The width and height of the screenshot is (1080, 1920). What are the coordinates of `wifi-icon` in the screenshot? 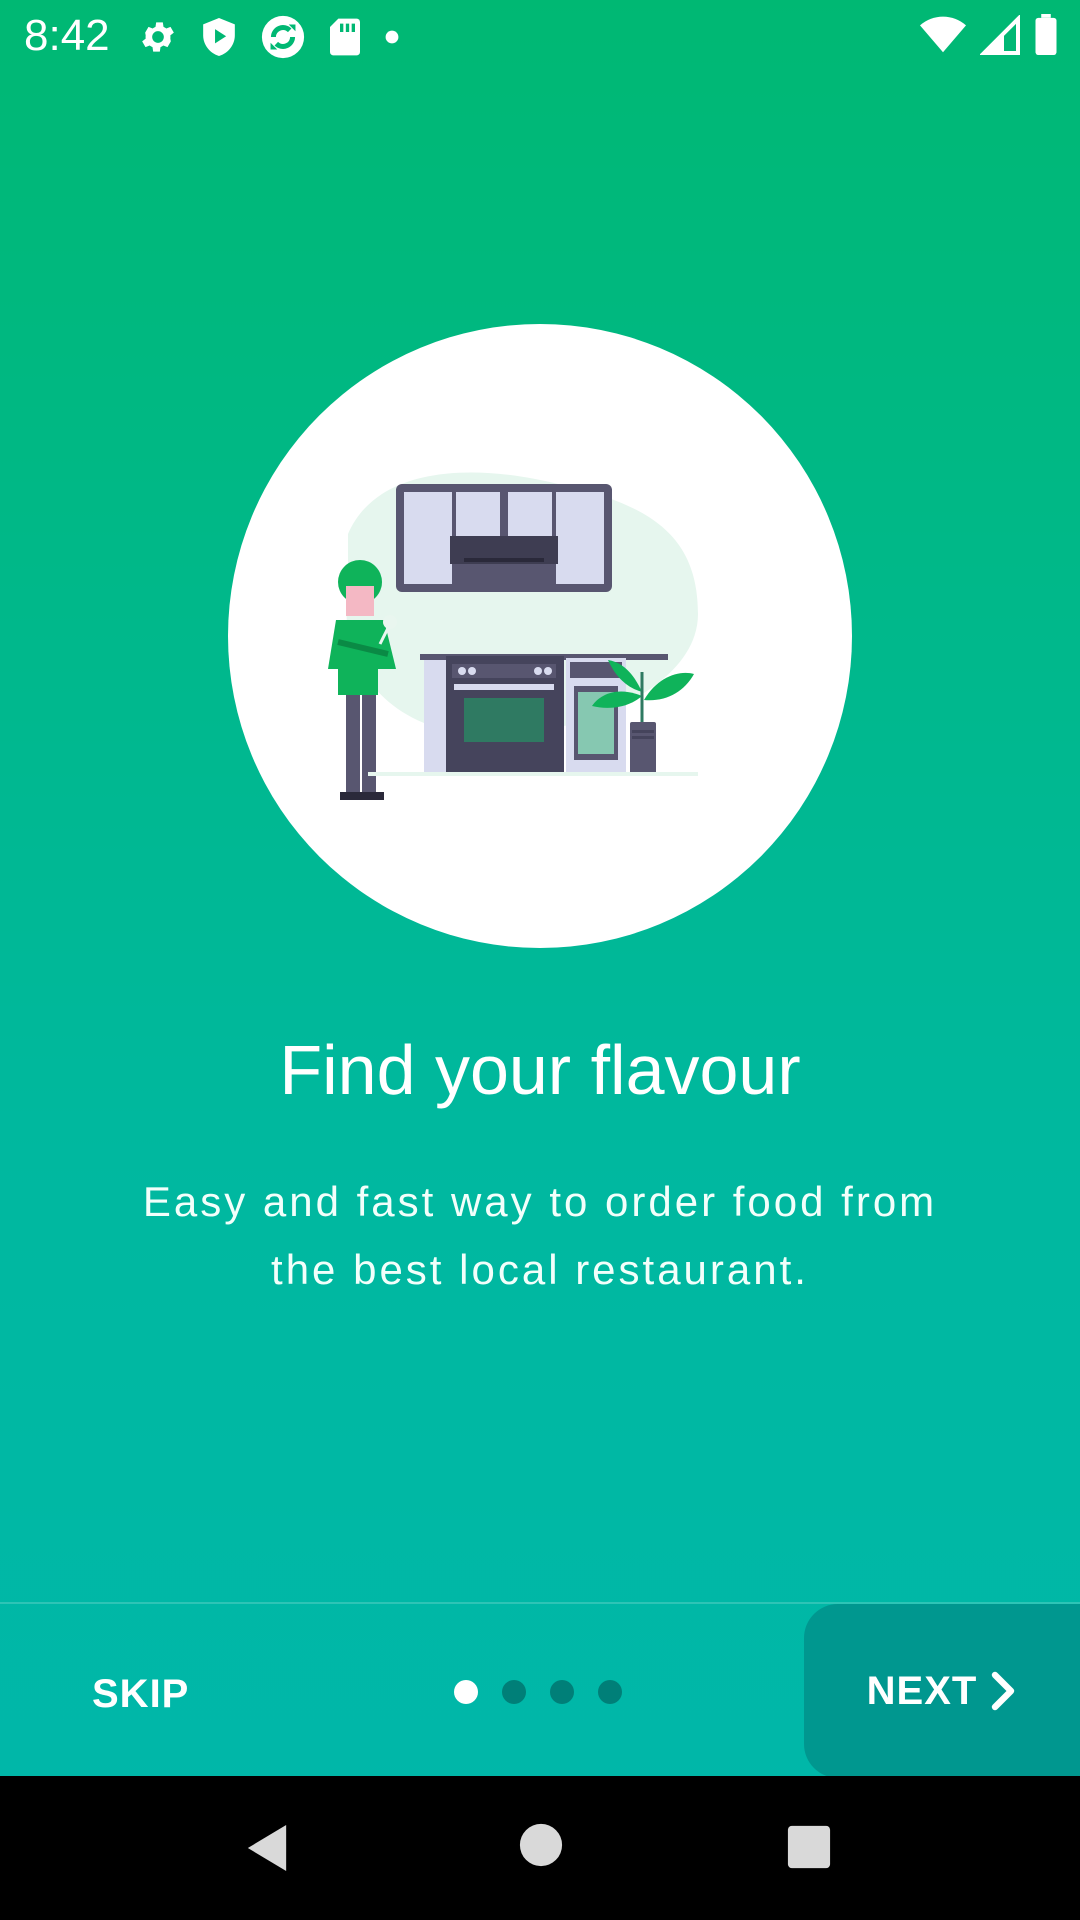 It's located at (943, 35).